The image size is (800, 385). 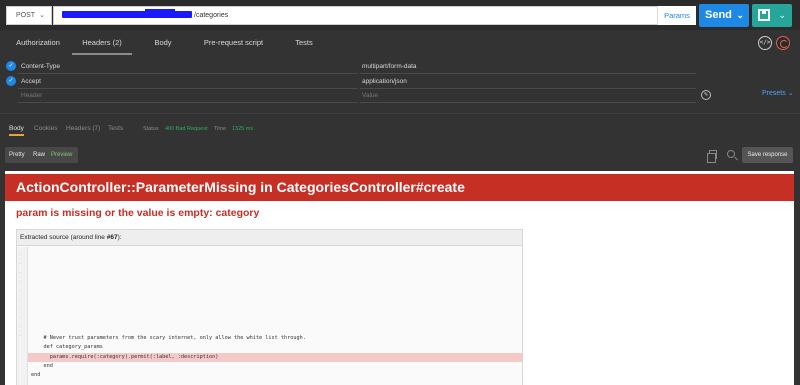 What do you see at coordinates (63, 237) in the screenshot?
I see `source-title-prefix: Extracted source (around line` at bounding box center [63, 237].